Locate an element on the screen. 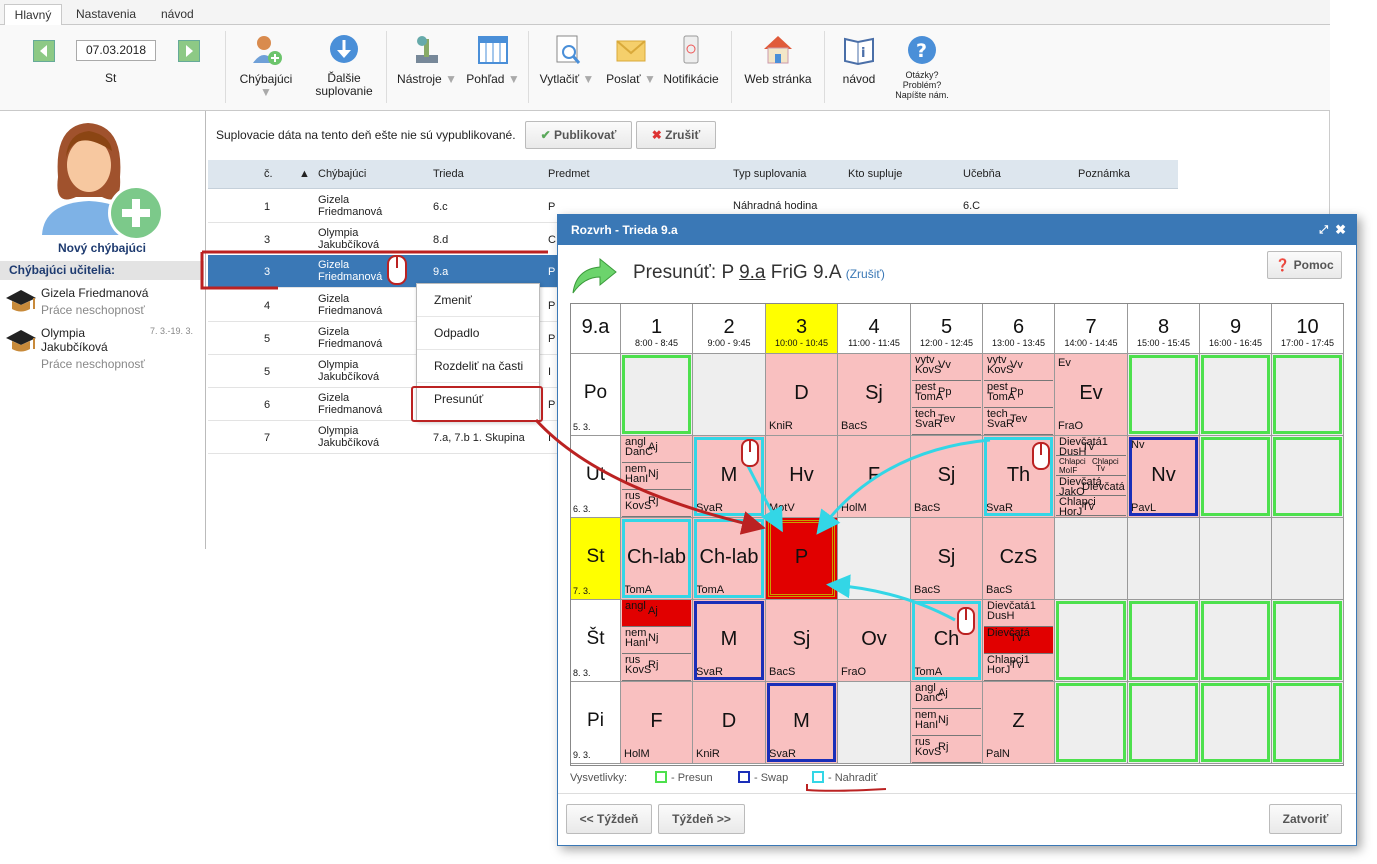 This screenshot has height=864, width=1377. lesson-group: Dievčatá Tv is located at coordinates (1018, 640).